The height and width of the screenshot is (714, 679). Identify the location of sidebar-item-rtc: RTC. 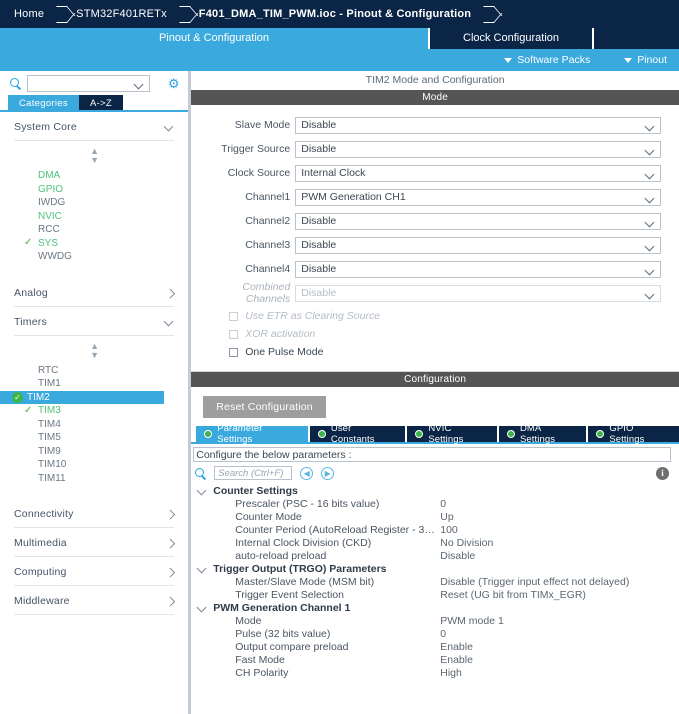
(94, 371).